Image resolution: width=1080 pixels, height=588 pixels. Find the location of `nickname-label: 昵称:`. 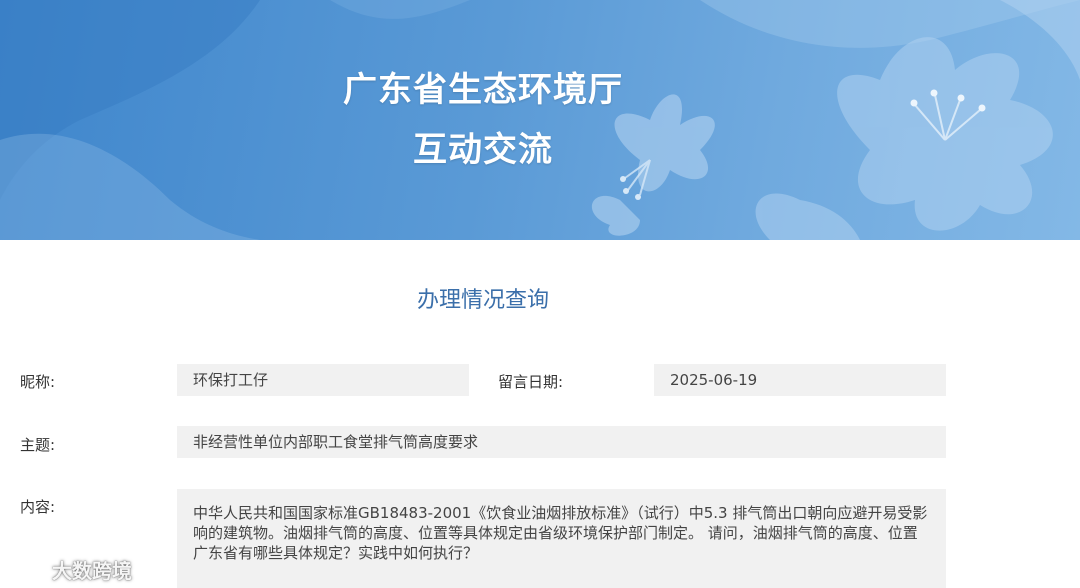

nickname-label: 昵称: is located at coordinates (38, 382).